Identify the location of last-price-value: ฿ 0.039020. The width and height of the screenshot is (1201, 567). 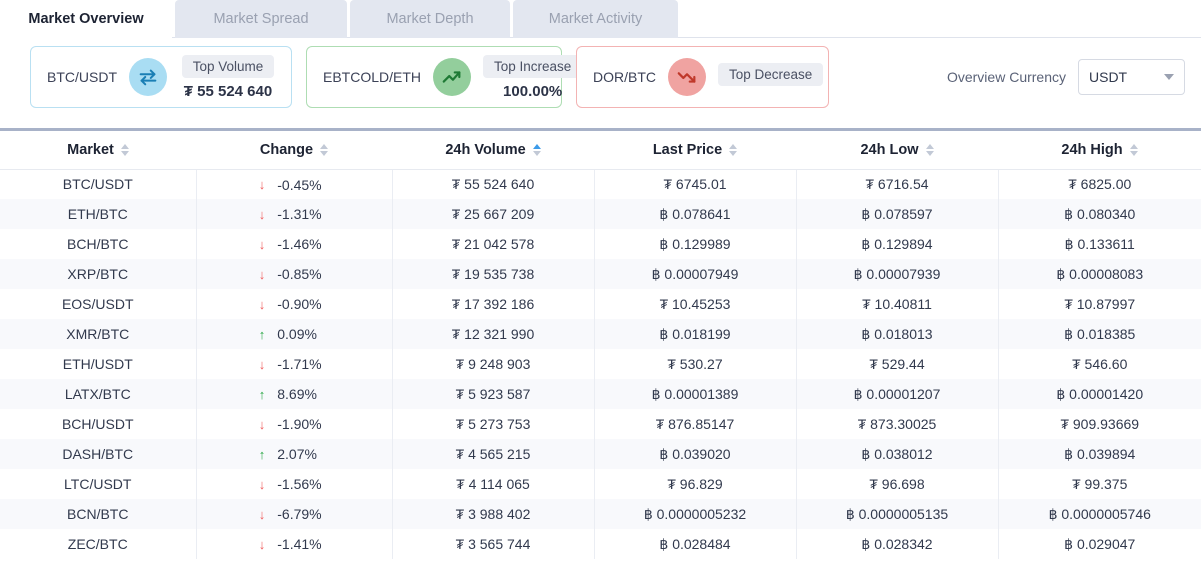
(695, 453).